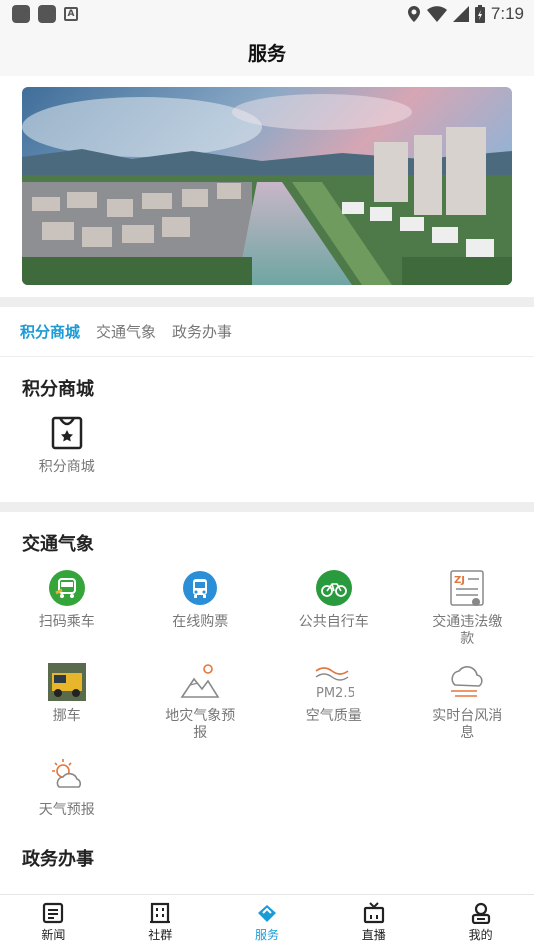 Image resolution: width=534 pixels, height=950 pixels. Describe the element at coordinates (413, 14) in the screenshot. I see `location-icon` at that location.